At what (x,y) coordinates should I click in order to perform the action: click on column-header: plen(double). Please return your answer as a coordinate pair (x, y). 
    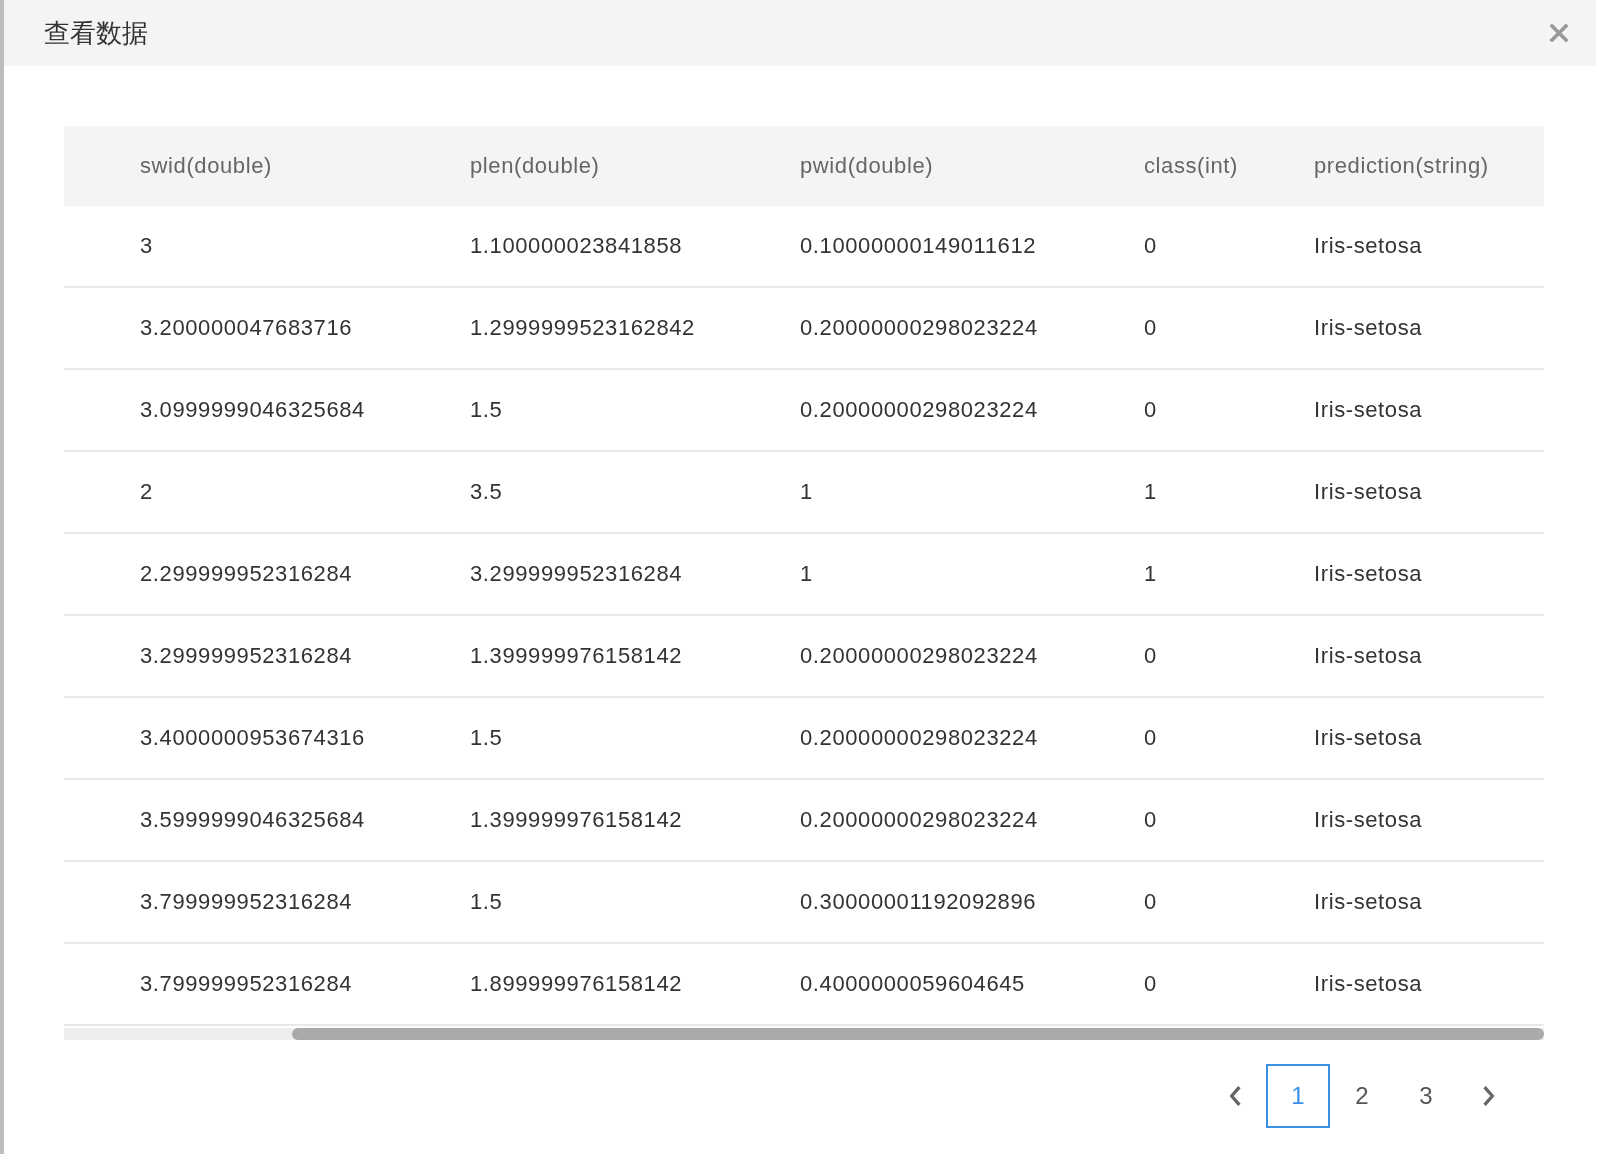
    Looking at the image, I should click on (535, 166).